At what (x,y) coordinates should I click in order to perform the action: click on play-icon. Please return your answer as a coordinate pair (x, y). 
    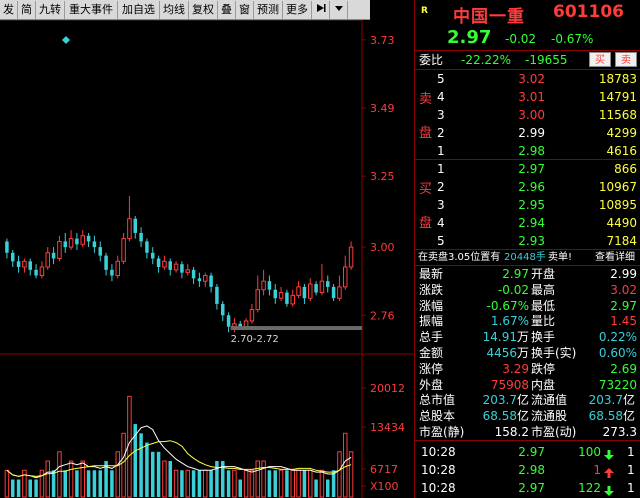
    Looking at the image, I should click on (321, 9).